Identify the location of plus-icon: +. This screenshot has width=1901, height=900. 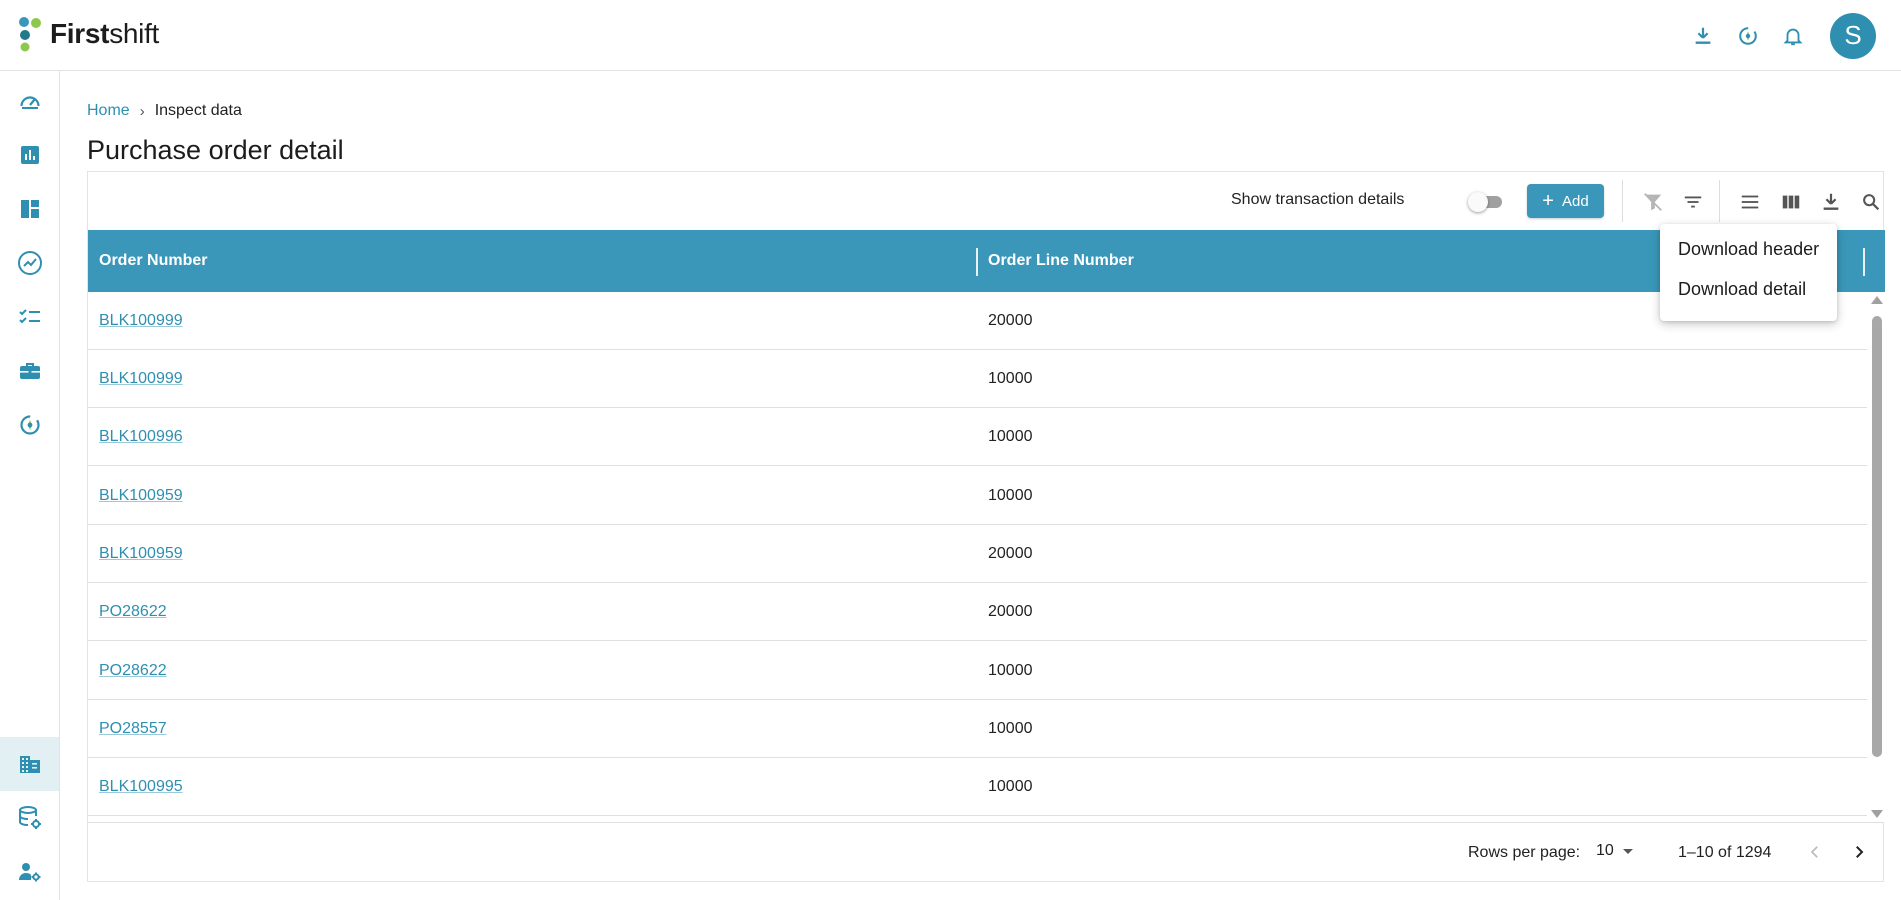
(1548, 201).